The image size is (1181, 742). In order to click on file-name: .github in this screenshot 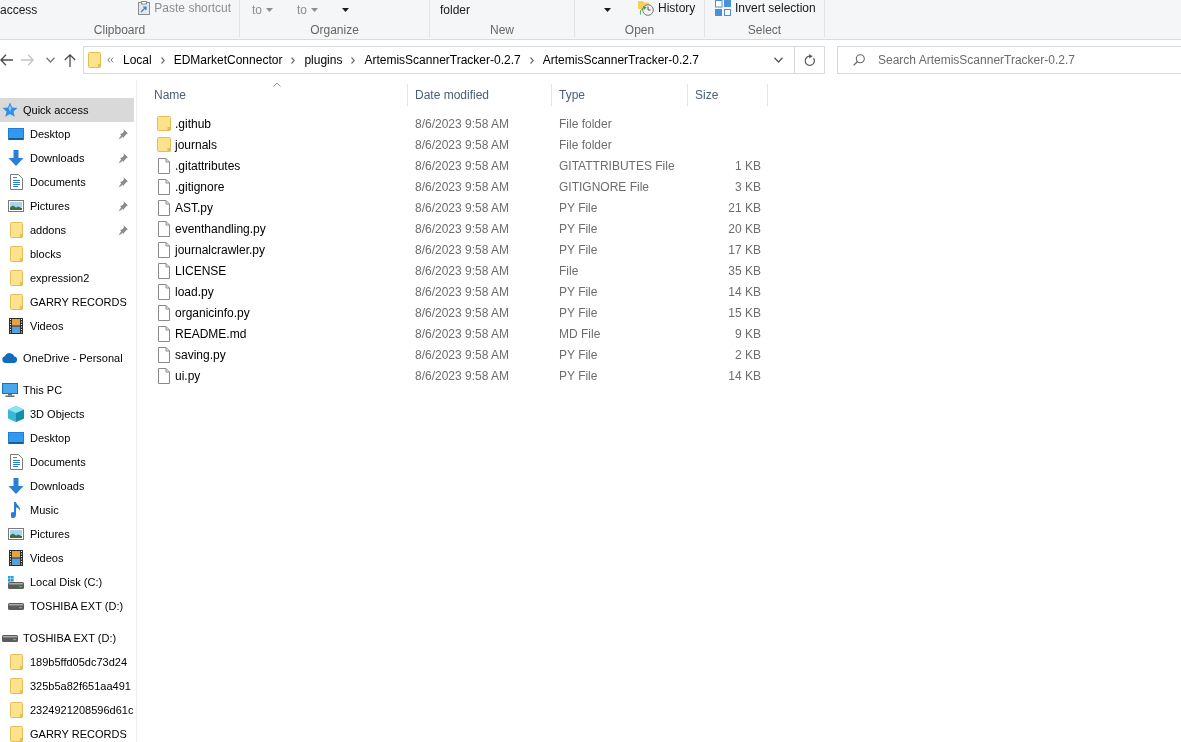, I will do `click(193, 123)`.